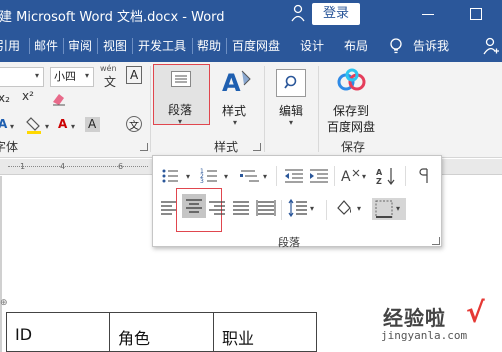 This screenshot has width=502, height=352. I want to click on restore-button, so click(476, 14).